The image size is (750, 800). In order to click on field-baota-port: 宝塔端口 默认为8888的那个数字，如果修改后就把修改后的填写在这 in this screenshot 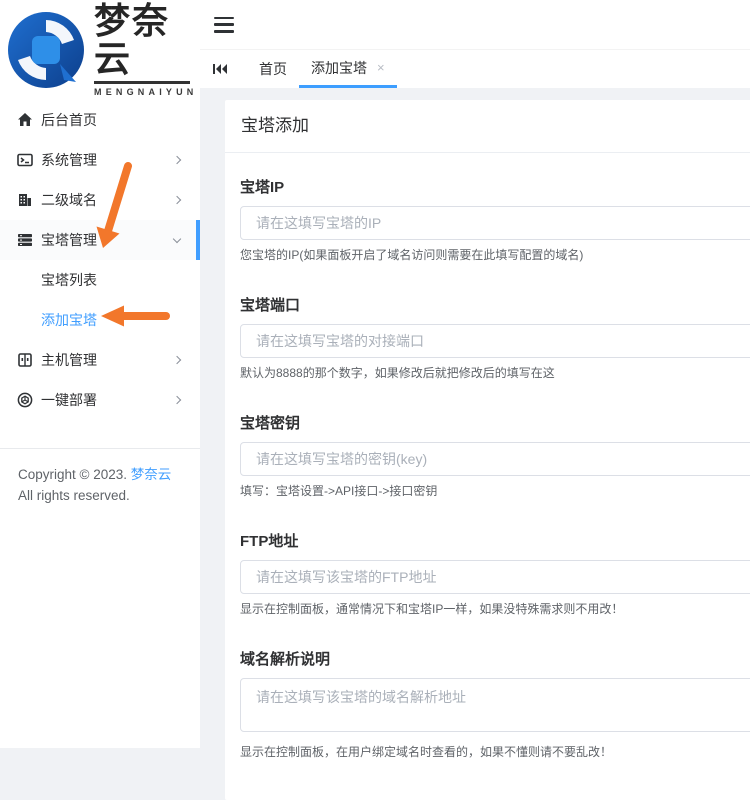, I will do `click(495, 337)`.